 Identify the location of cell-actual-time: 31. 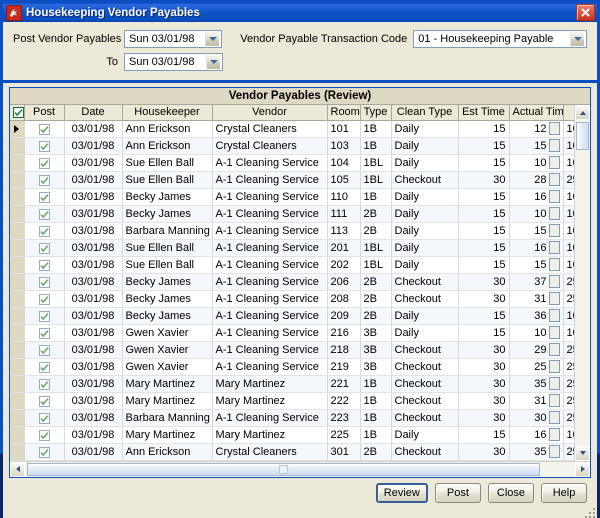
(536, 401).